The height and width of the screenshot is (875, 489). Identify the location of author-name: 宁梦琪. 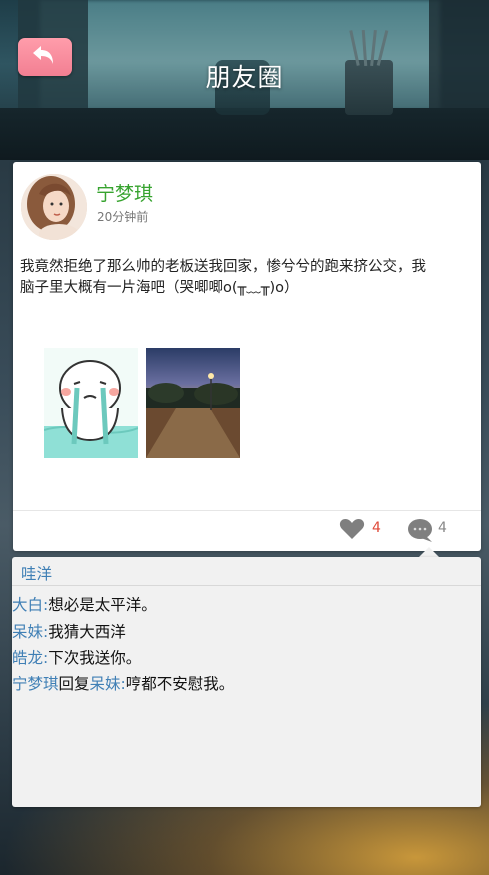
(124, 192).